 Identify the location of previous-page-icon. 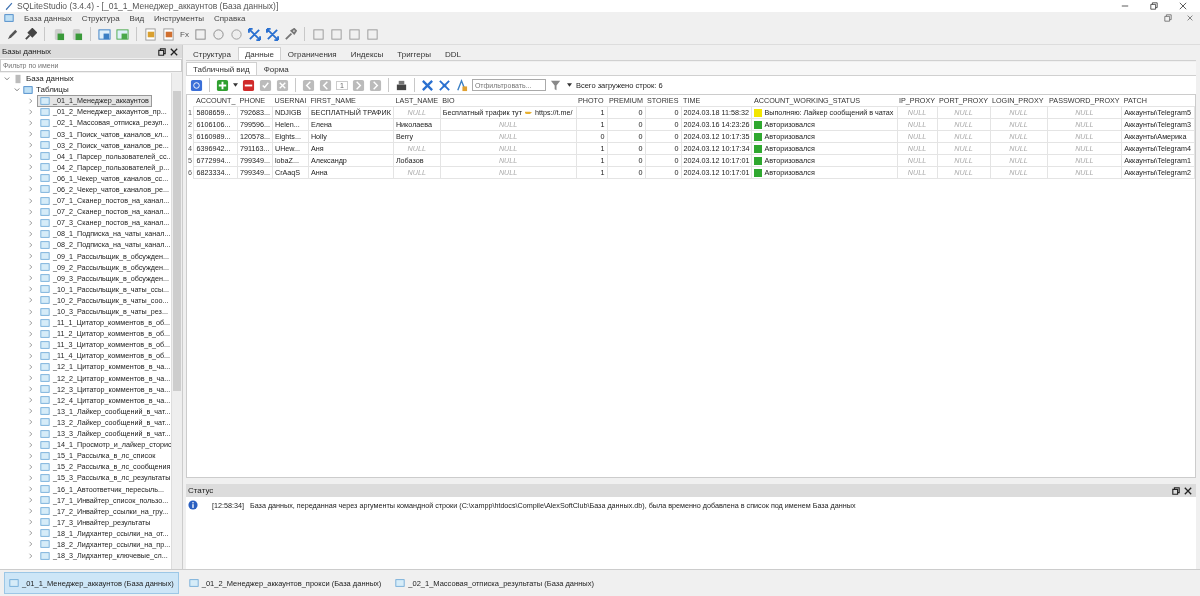
(325, 85).